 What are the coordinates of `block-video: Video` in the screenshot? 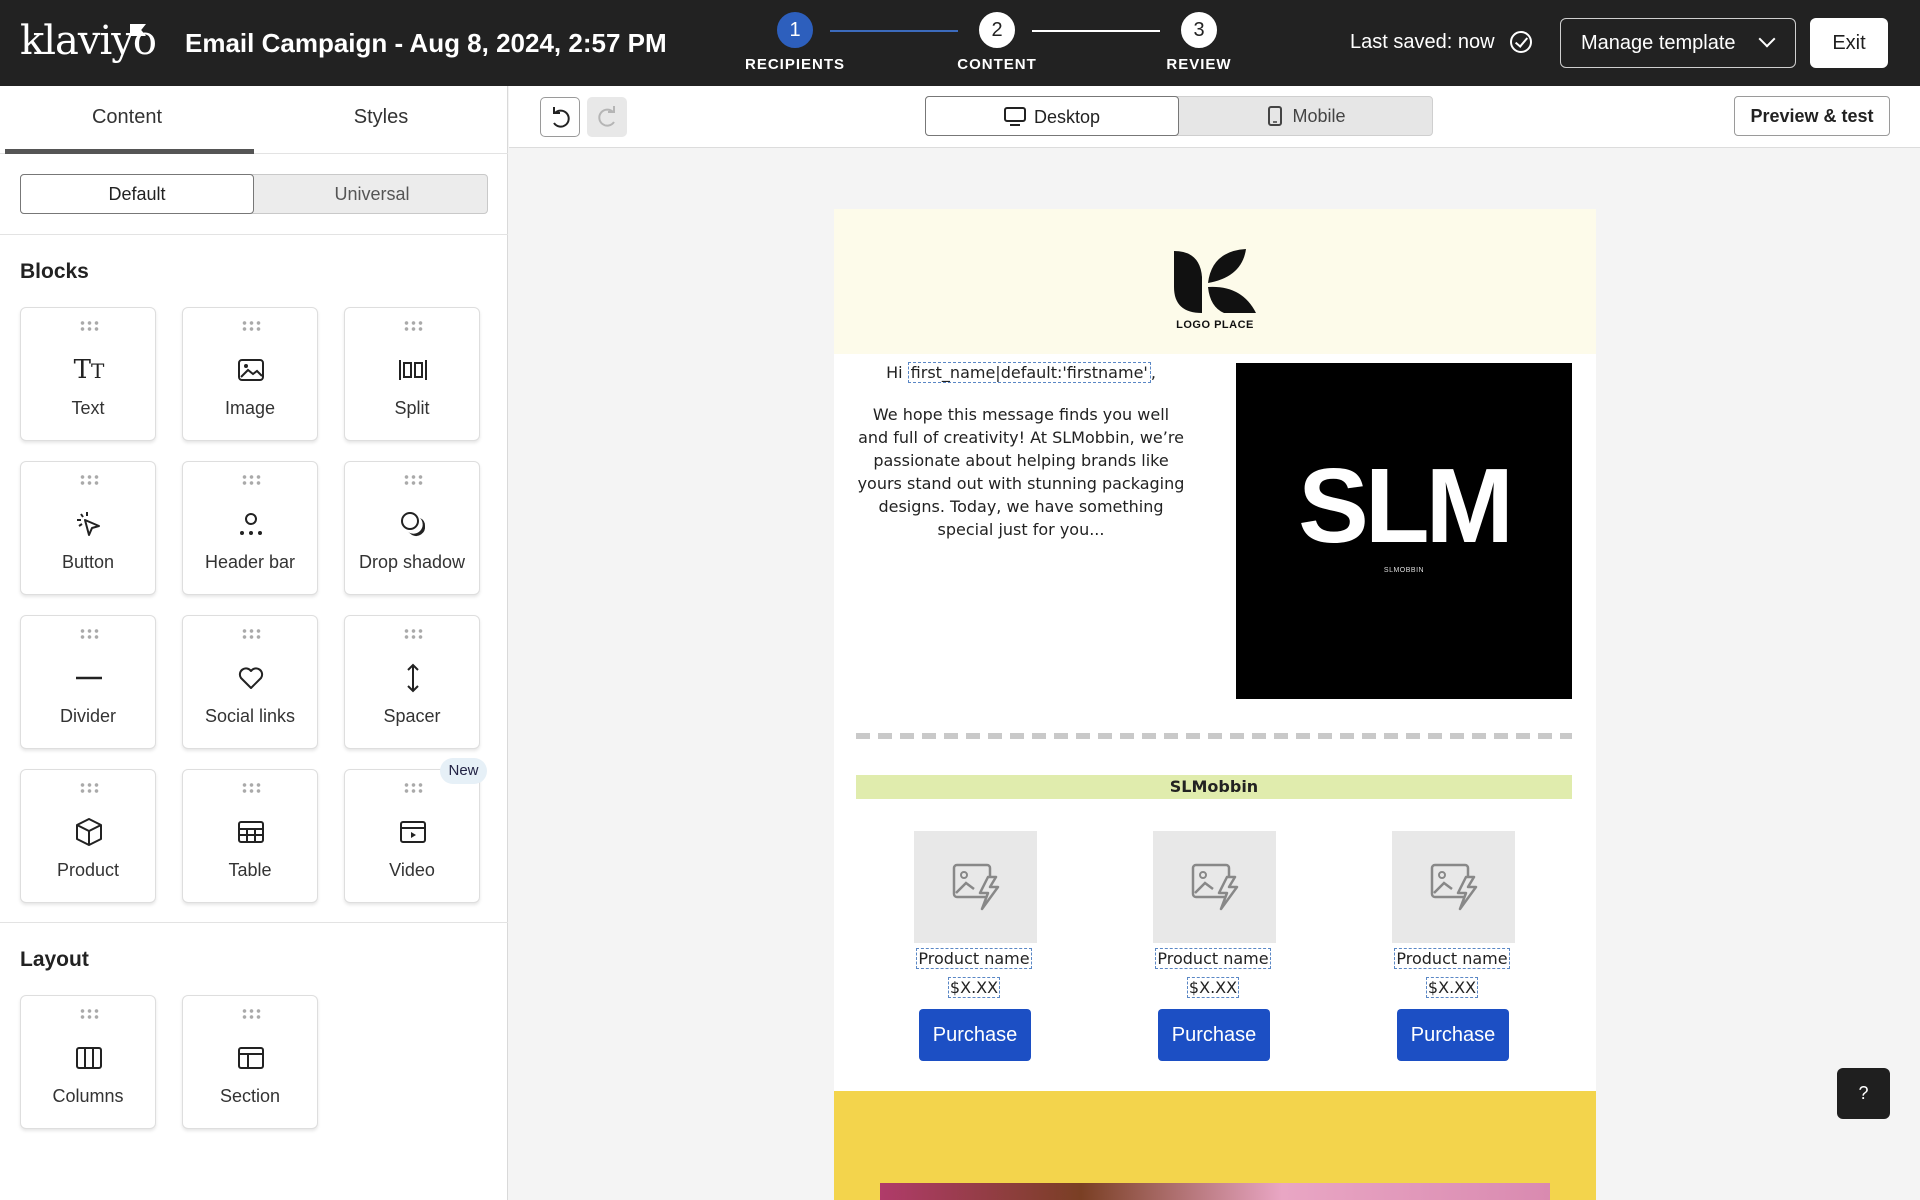 It's located at (412, 836).